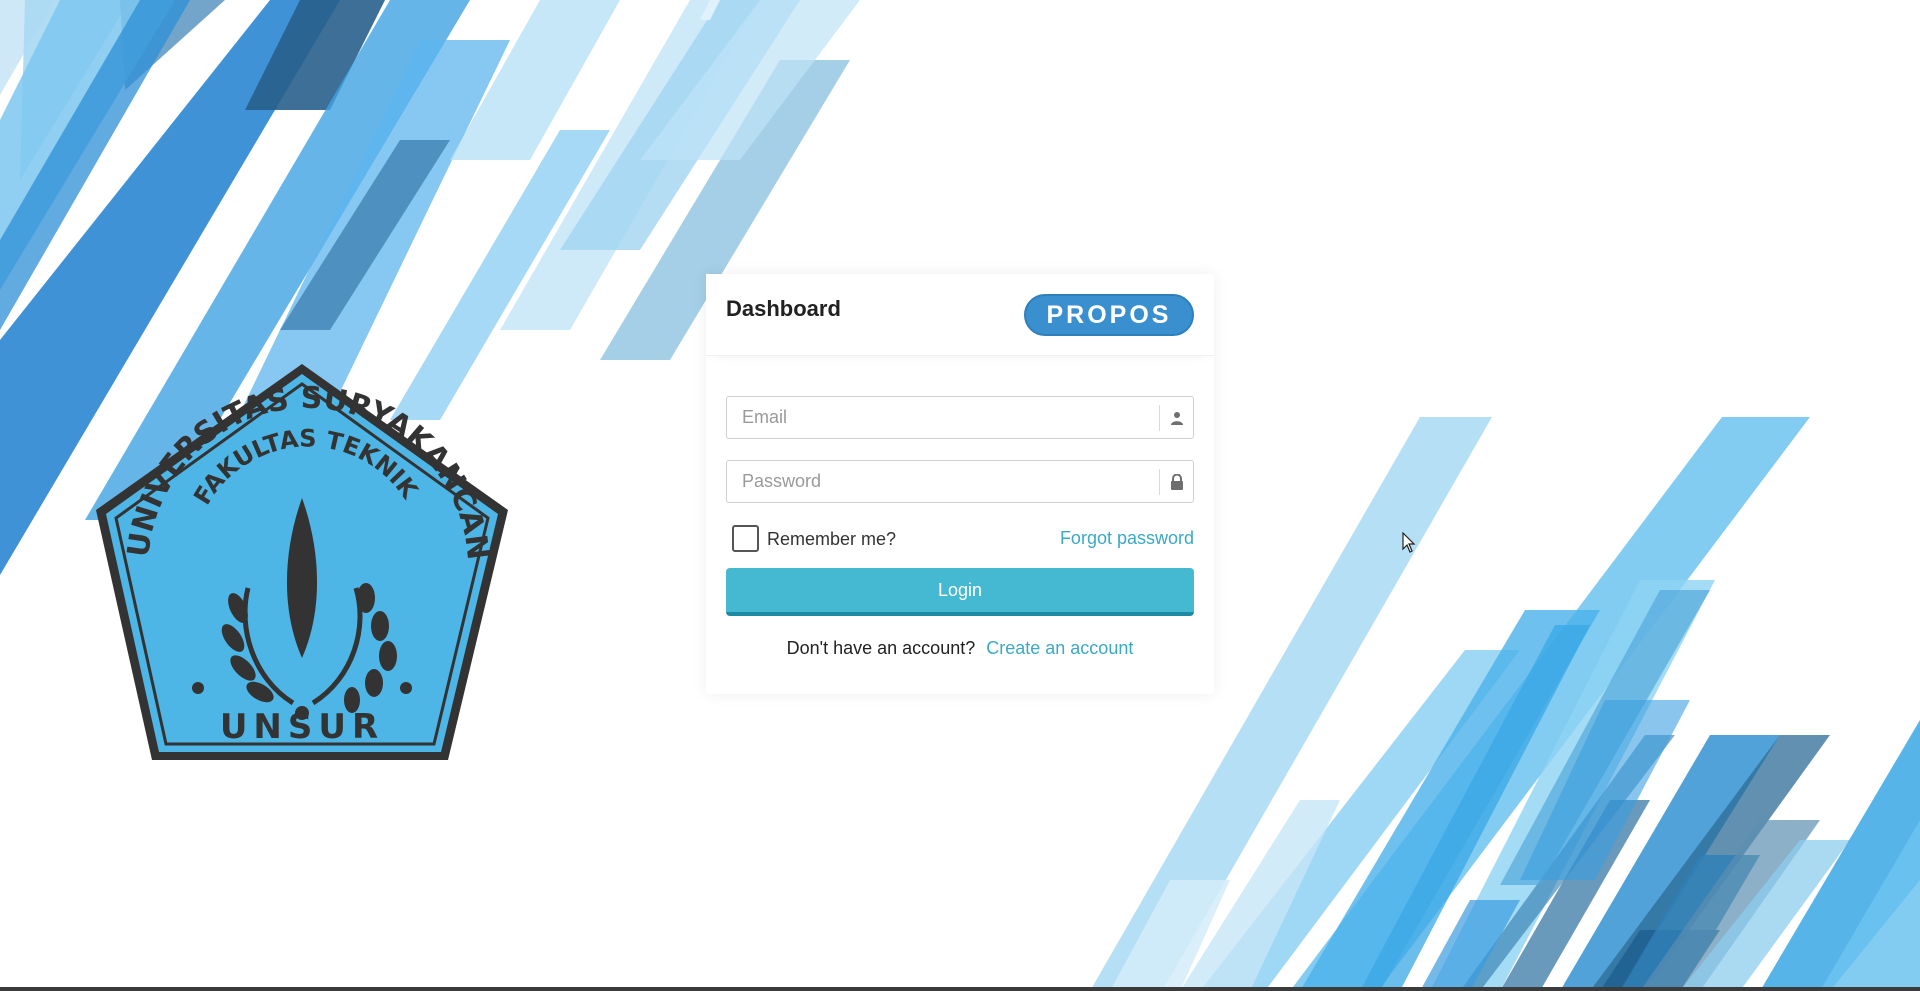 The height and width of the screenshot is (991, 1920). What do you see at coordinates (1176, 482) in the screenshot?
I see `lock-icon` at bounding box center [1176, 482].